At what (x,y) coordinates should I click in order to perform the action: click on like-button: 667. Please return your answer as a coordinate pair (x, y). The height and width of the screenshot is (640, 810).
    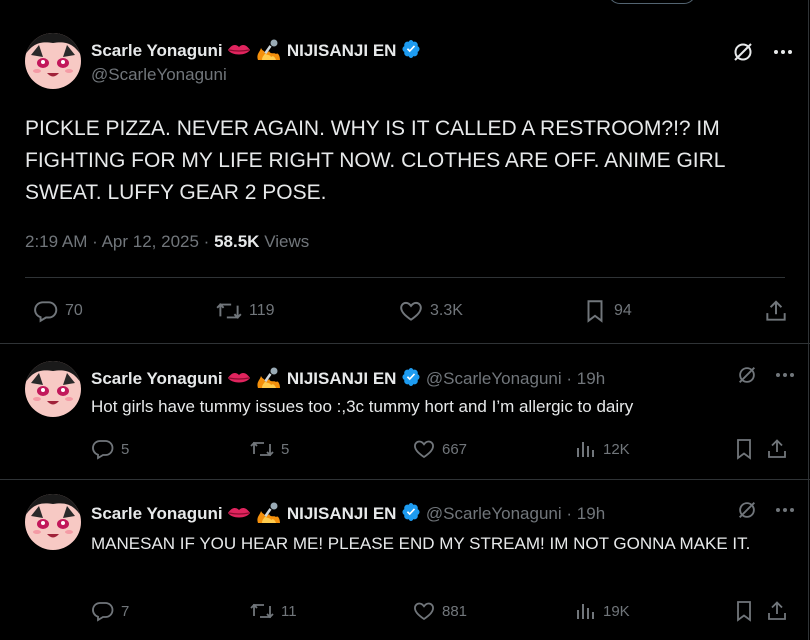
    Looking at the image, I should click on (439, 449).